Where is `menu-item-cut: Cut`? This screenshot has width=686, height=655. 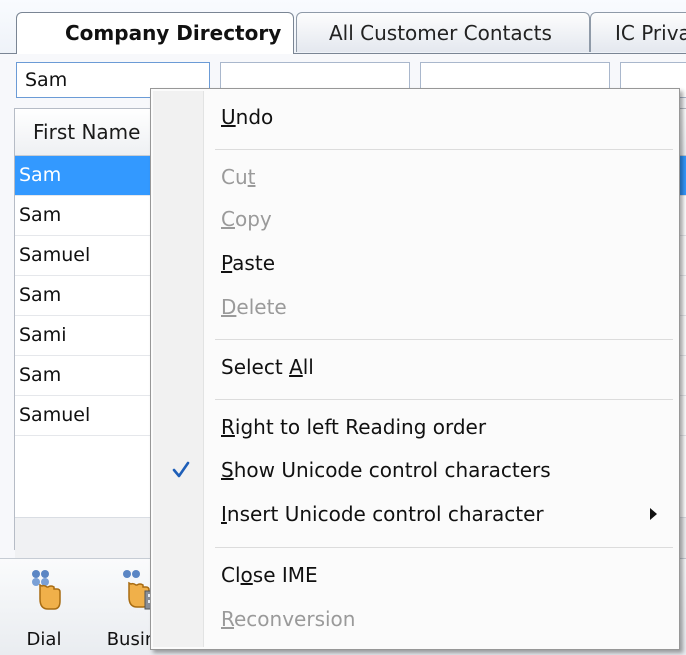
menu-item-cut: Cut is located at coordinates (415, 177).